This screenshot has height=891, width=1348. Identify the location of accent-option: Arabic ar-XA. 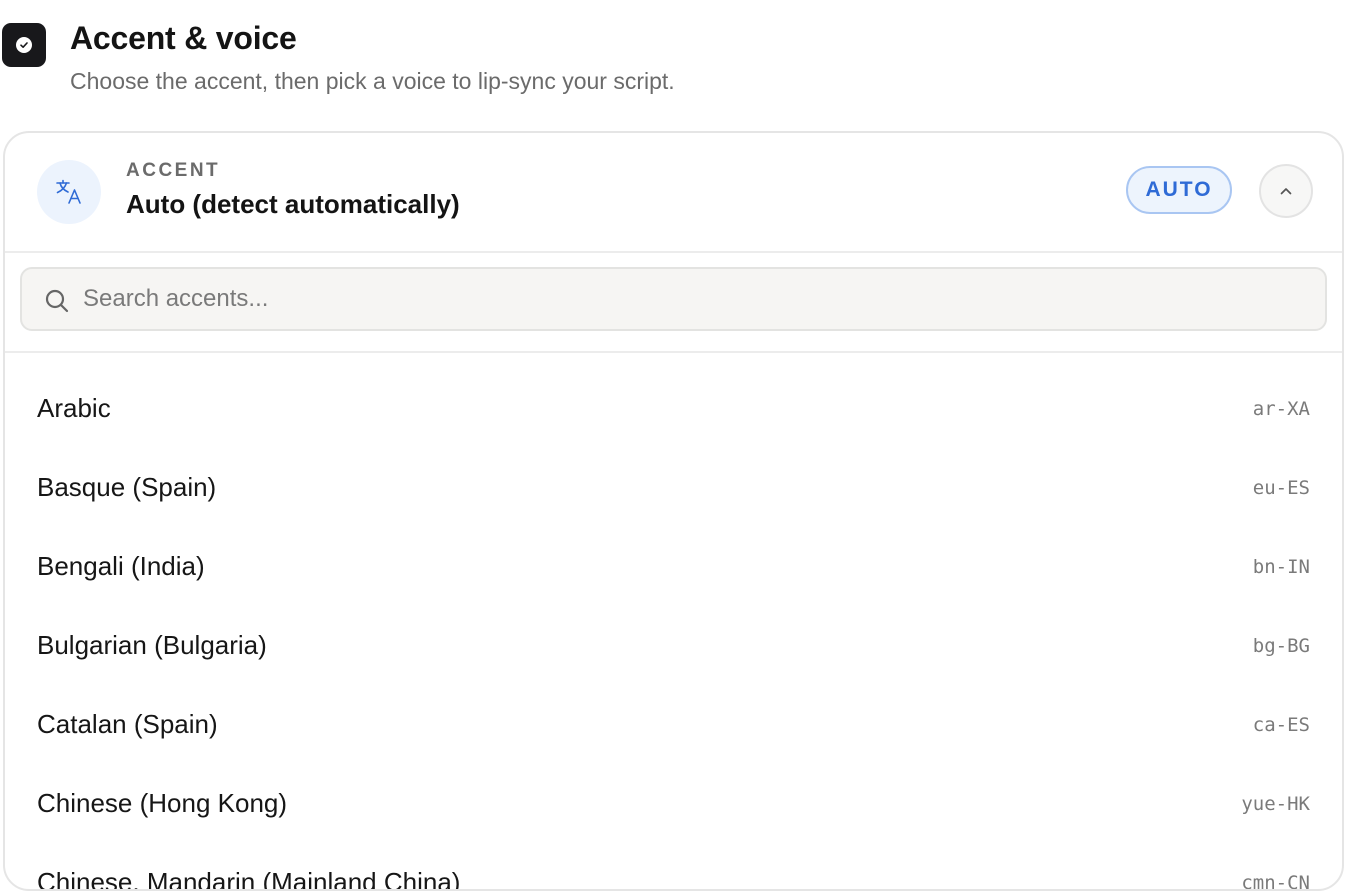
(673, 408).